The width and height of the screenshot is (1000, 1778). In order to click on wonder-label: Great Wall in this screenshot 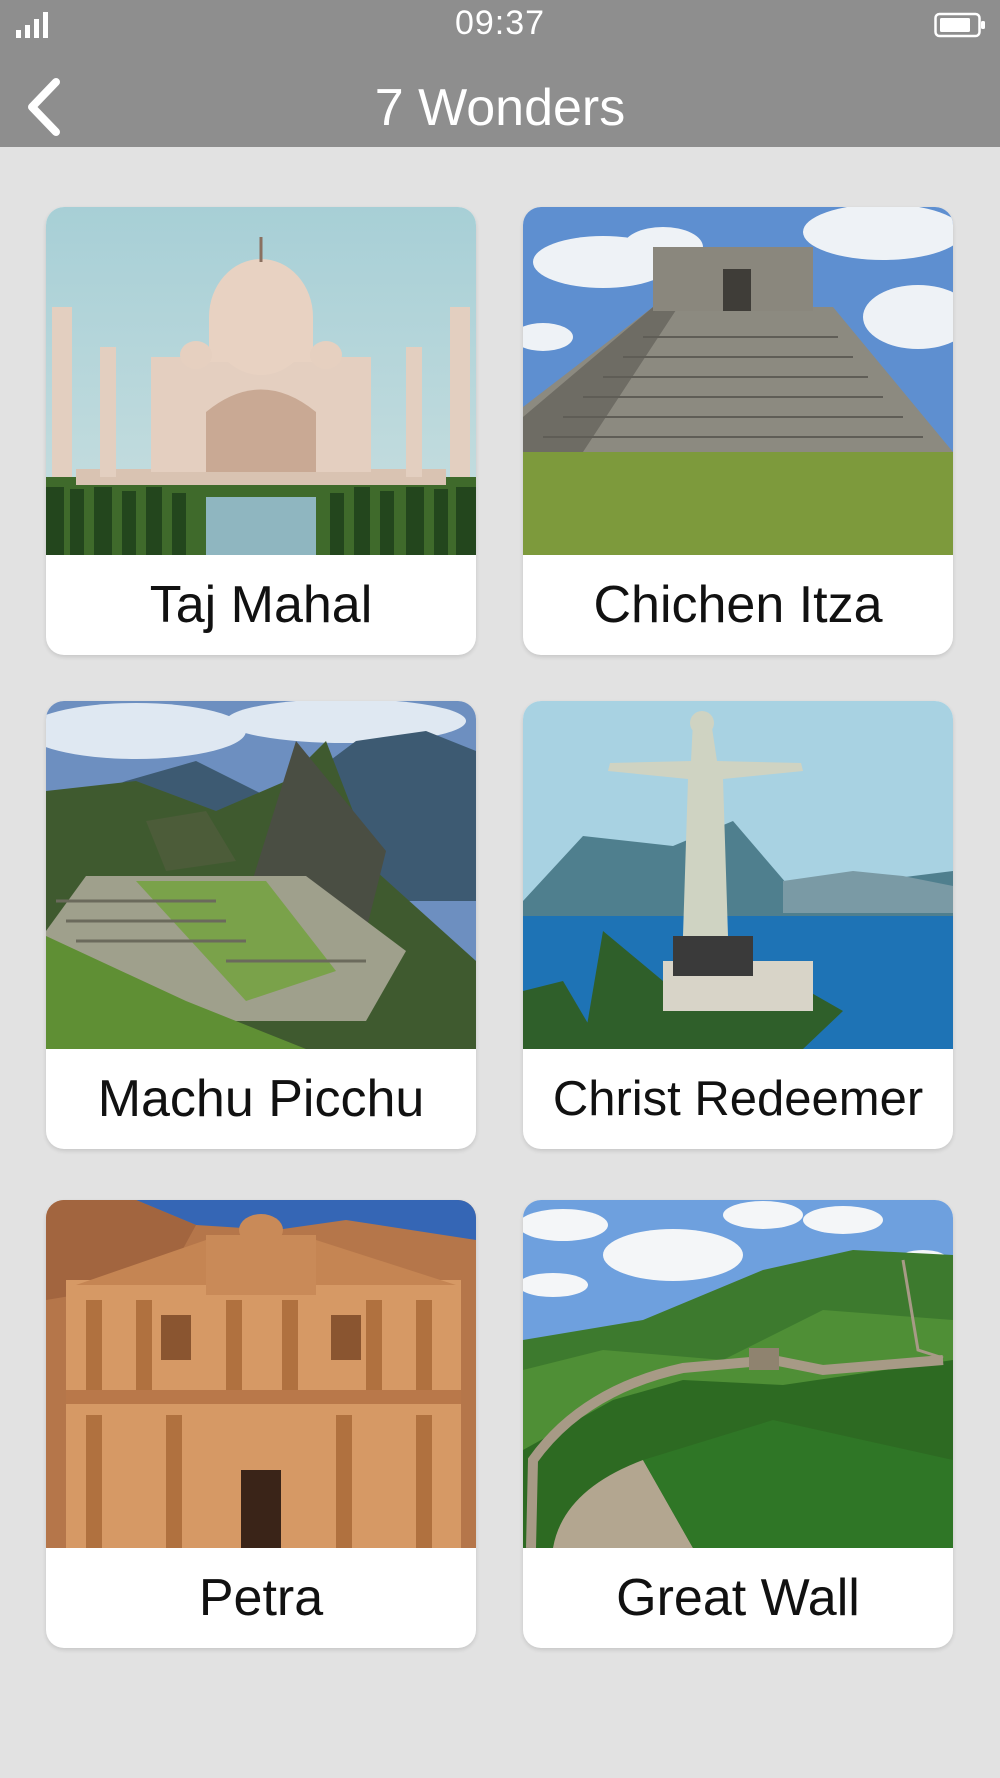, I will do `click(738, 1598)`.